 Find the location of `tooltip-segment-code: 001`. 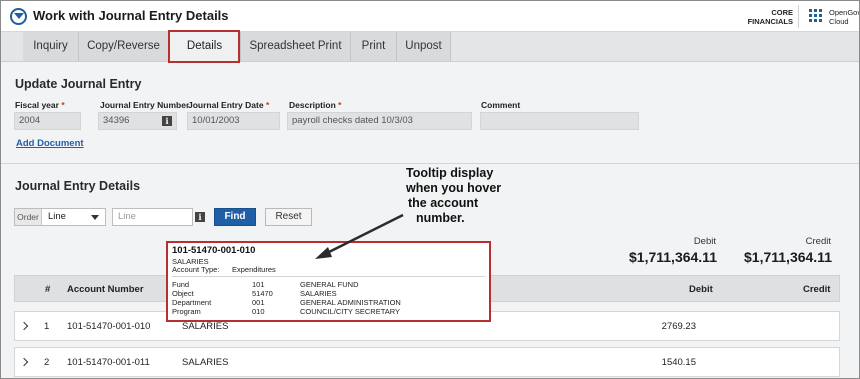

tooltip-segment-code: 001 is located at coordinates (258, 302).